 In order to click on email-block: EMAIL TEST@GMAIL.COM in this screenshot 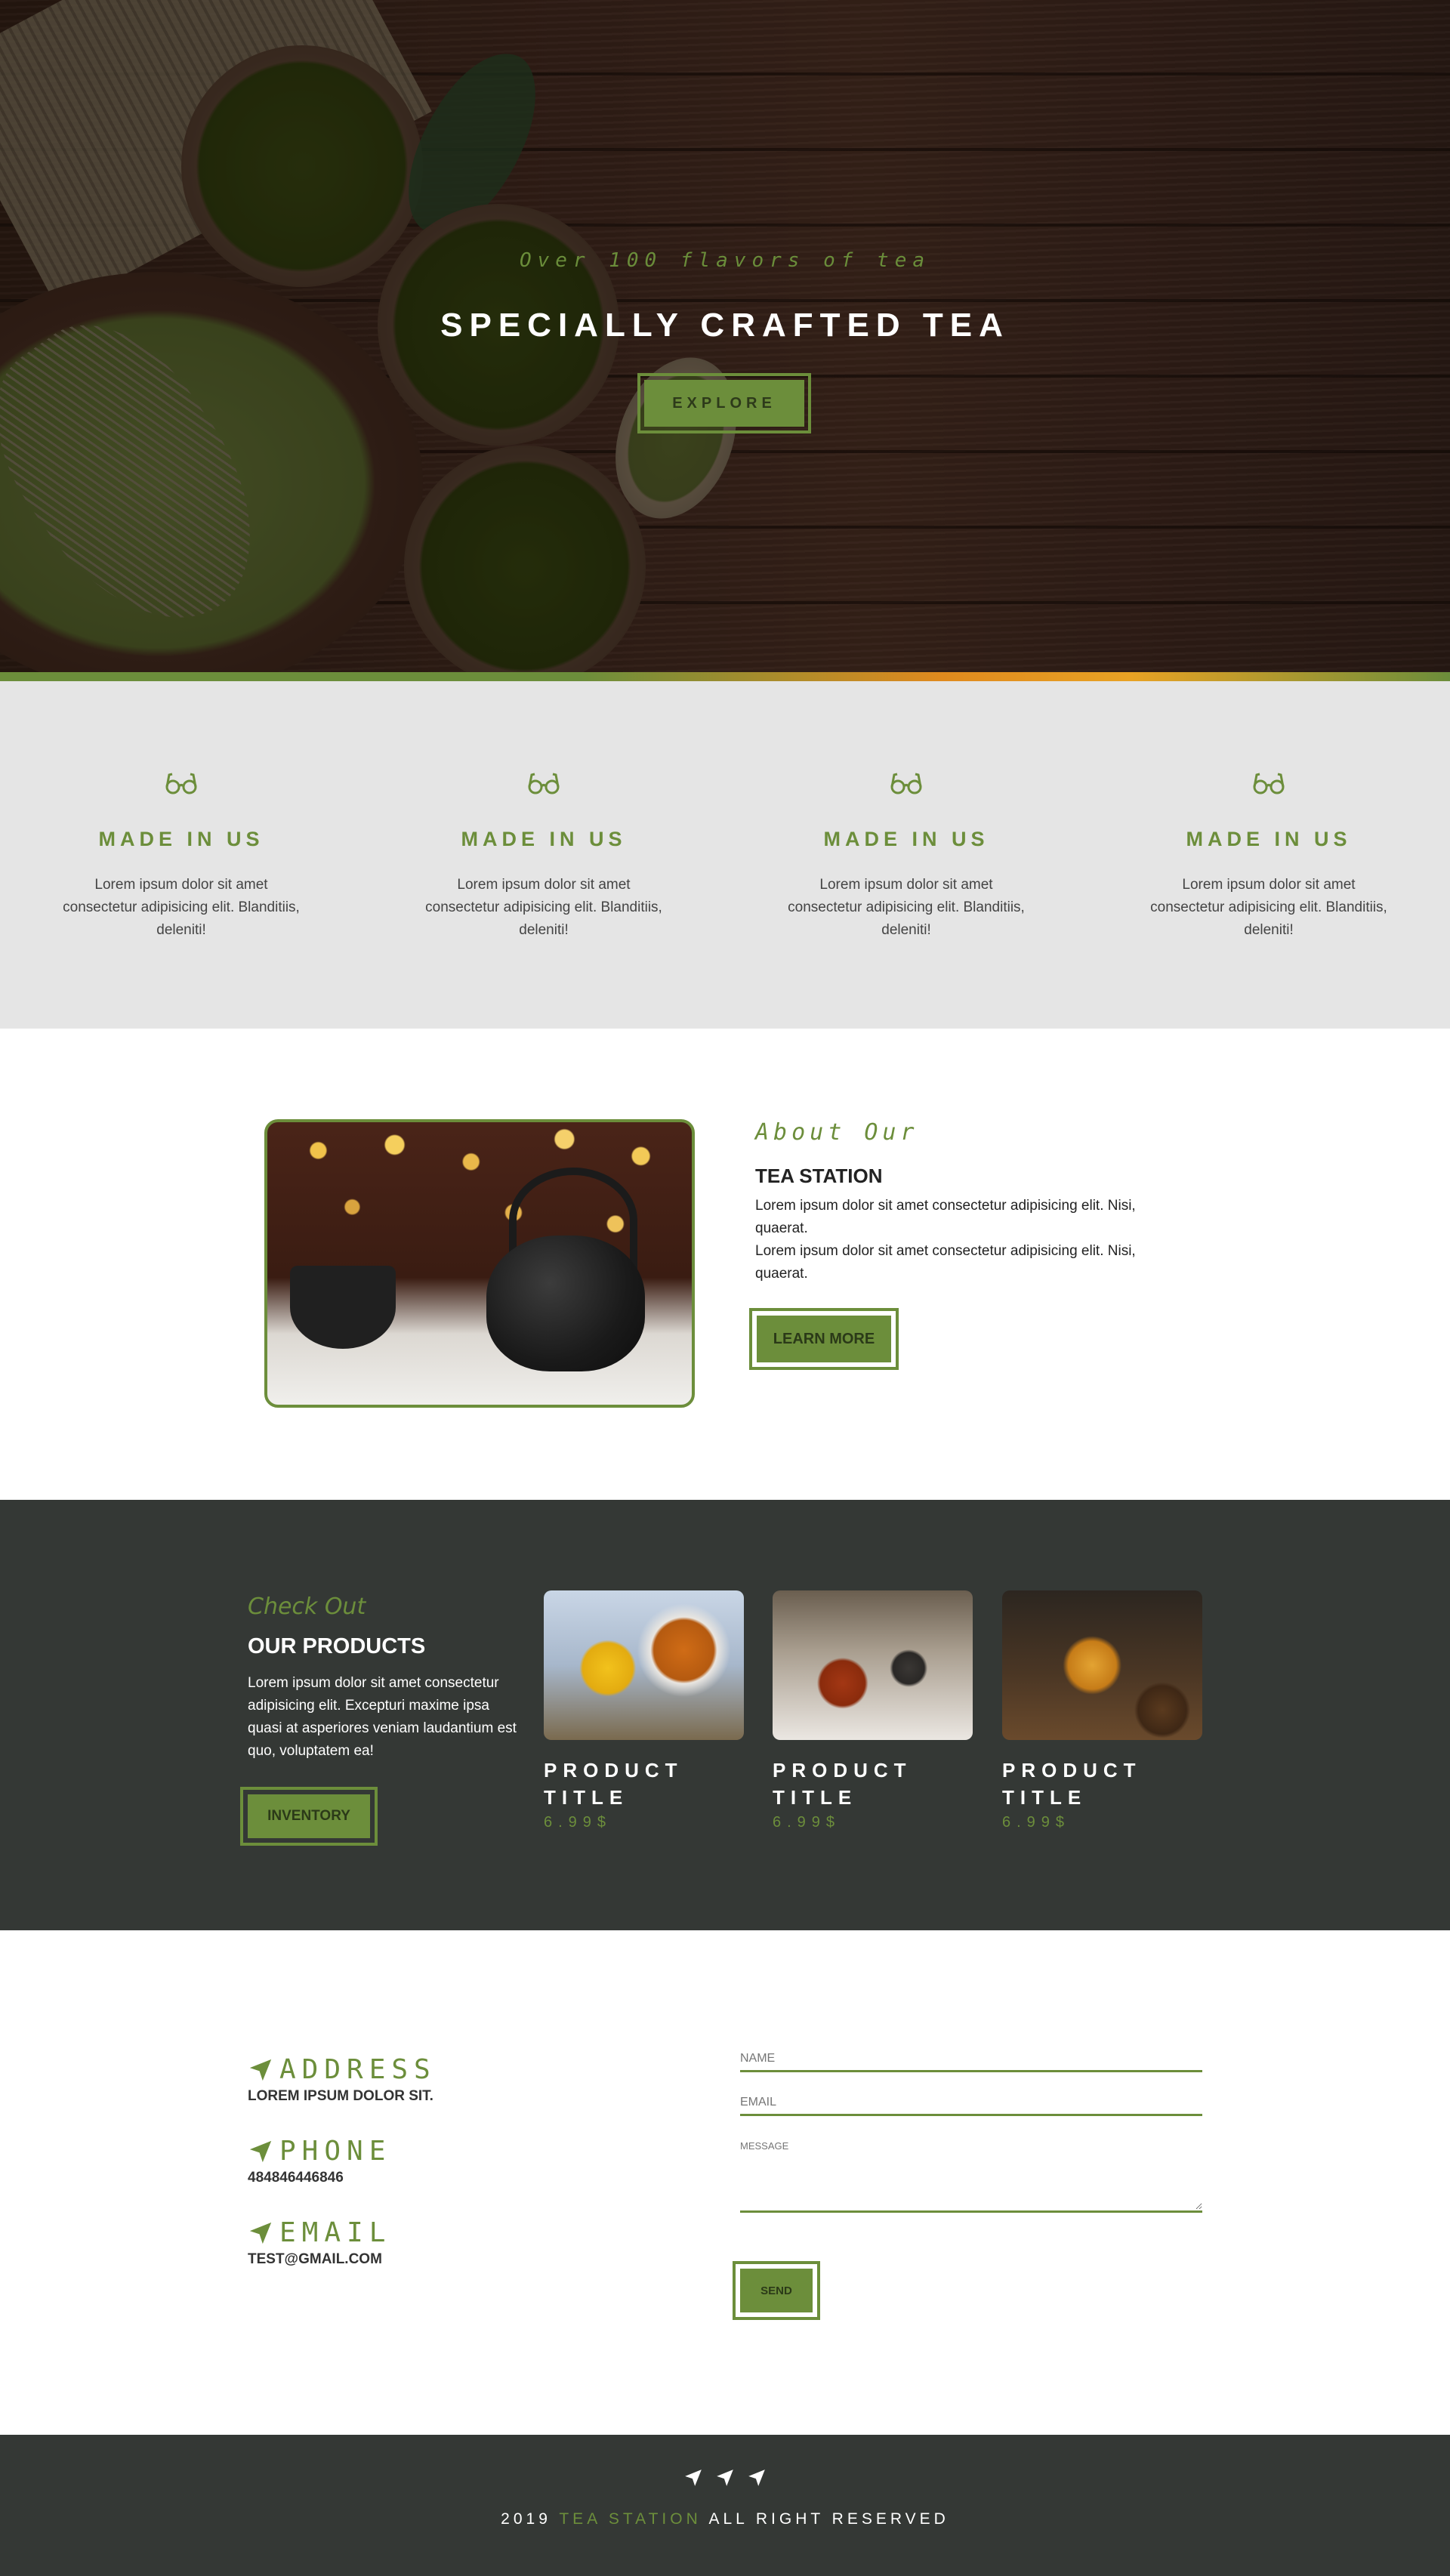, I will do `click(319, 2242)`.